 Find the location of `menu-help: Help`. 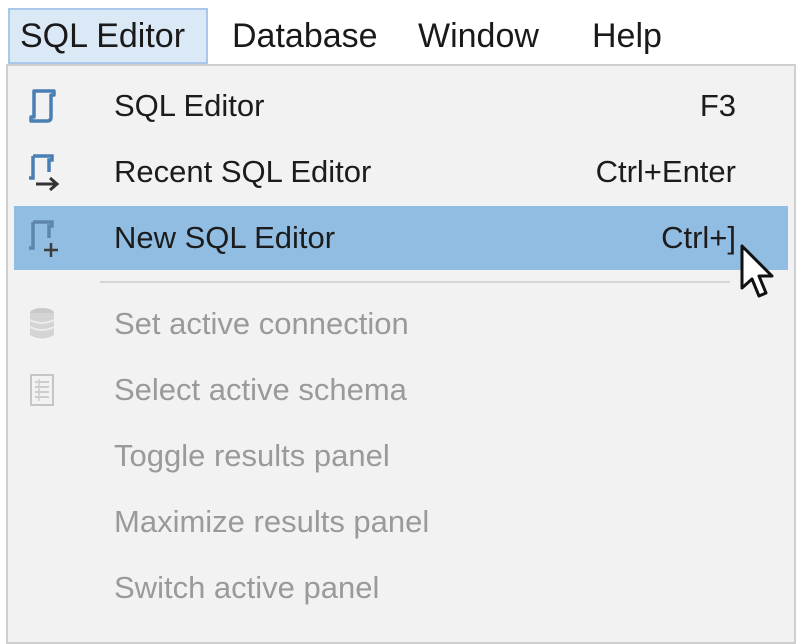

menu-help: Help is located at coordinates (632, 36).